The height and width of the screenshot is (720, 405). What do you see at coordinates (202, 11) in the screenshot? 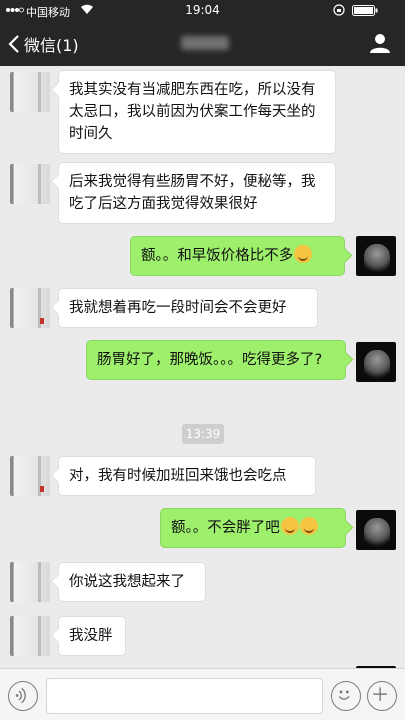
I see `status-bar: 中国移动 19:04` at bounding box center [202, 11].